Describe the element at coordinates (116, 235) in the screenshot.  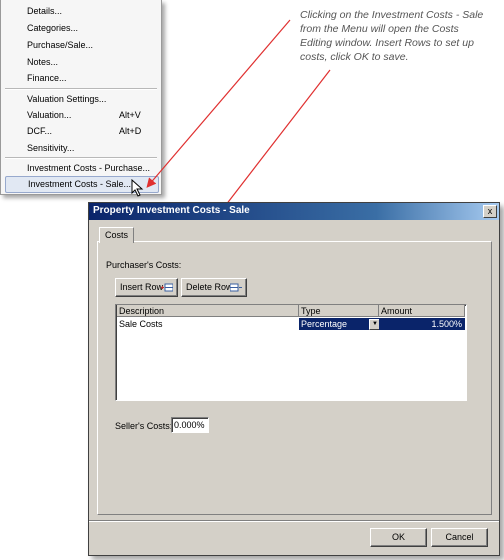
I see `tab-costs: Costs` at that location.